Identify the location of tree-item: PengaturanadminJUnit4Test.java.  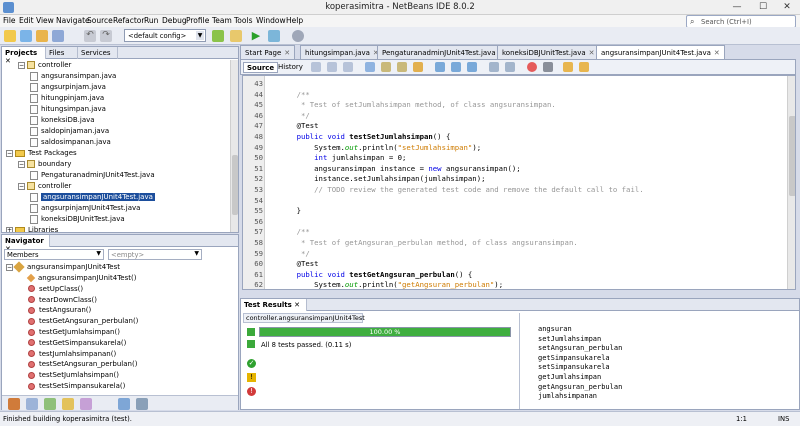
(92, 175).